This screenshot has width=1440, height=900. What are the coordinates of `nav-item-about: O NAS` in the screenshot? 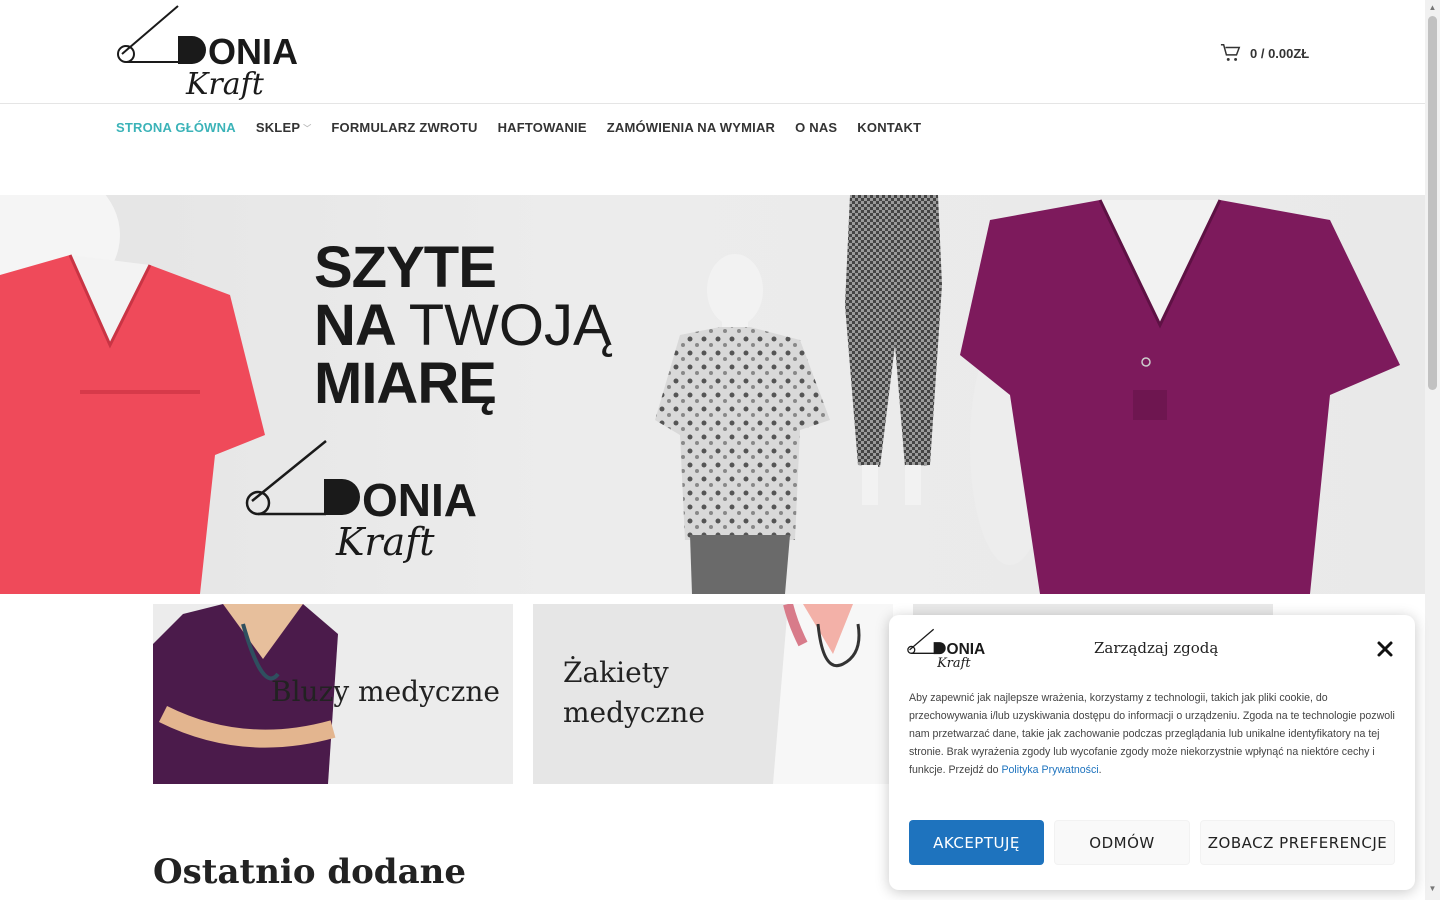 It's located at (816, 127).